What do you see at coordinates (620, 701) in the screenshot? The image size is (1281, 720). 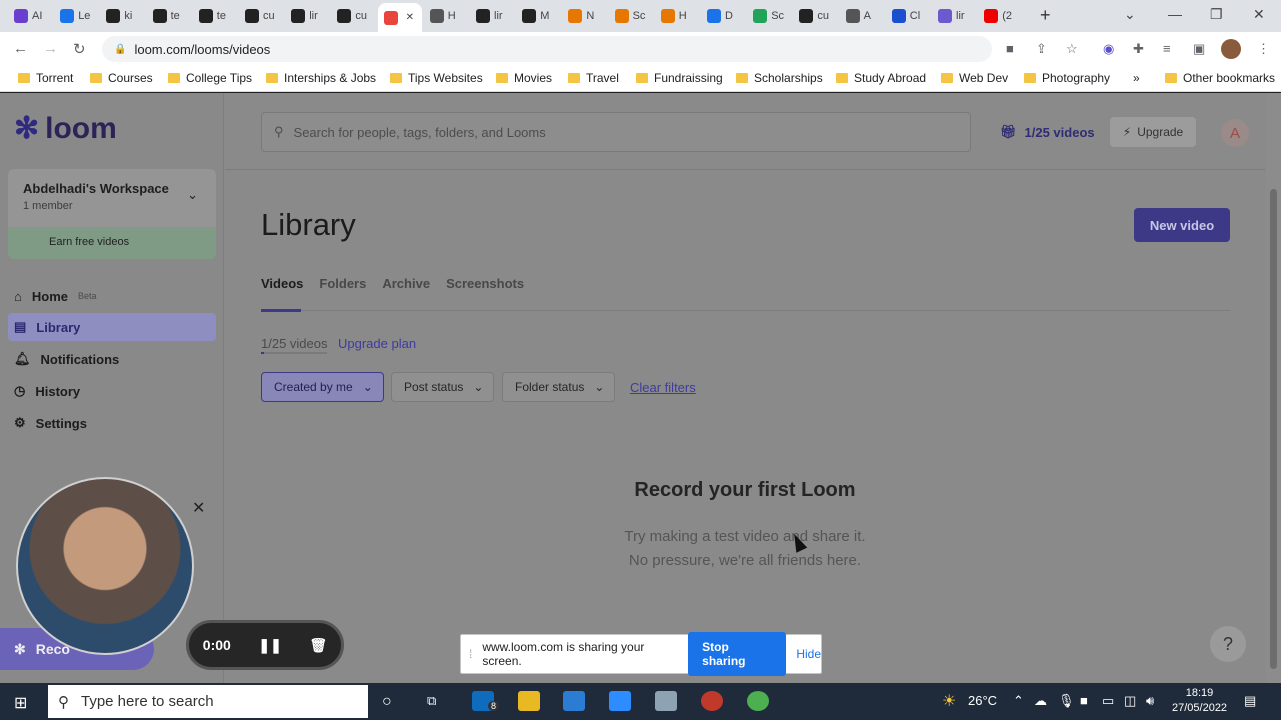 I see `zoom-icon` at bounding box center [620, 701].